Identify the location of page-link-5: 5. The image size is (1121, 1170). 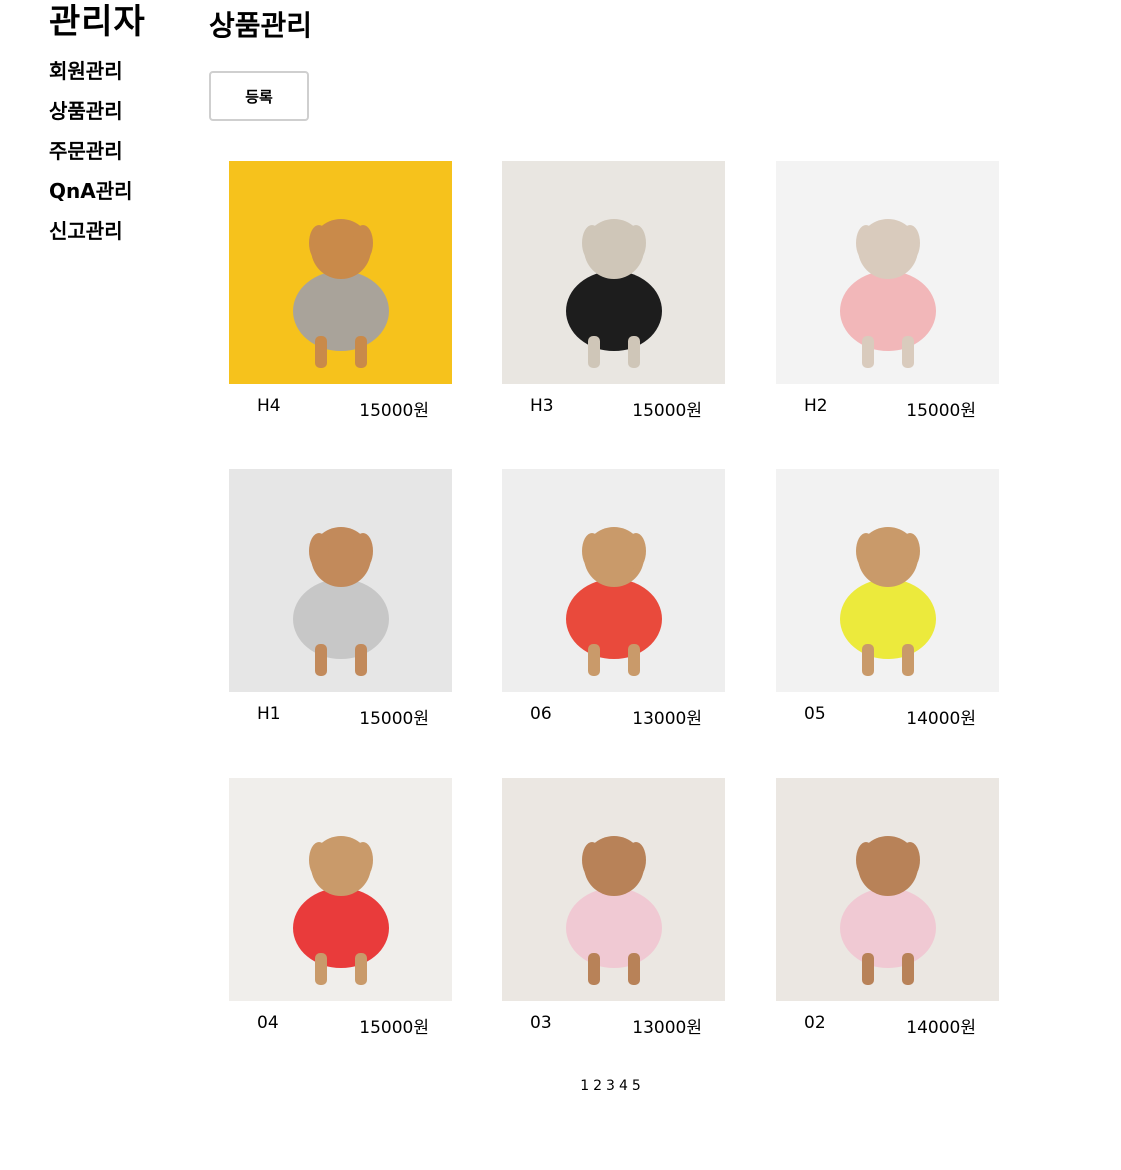
(636, 1086).